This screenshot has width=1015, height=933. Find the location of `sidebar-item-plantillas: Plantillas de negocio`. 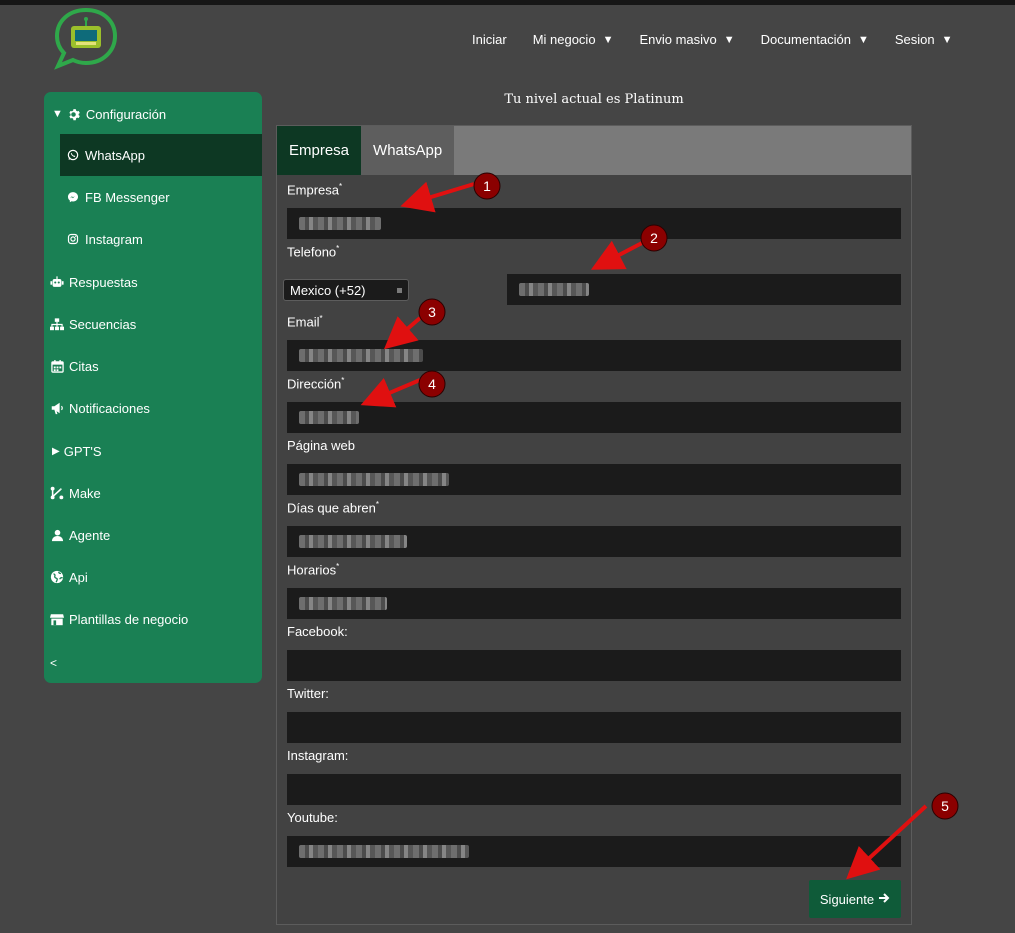

sidebar-item-plantillas: Plantillas de negocio is located at coordinates (153, 619).